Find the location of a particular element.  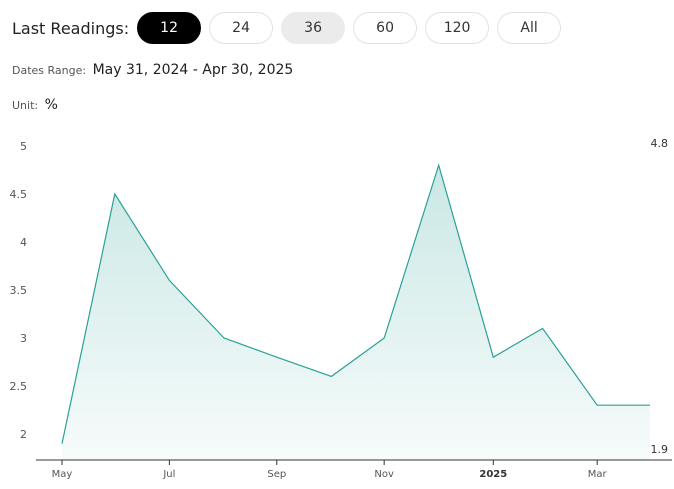

x-tick-label: 2025 is located at coordinates (493, 474).